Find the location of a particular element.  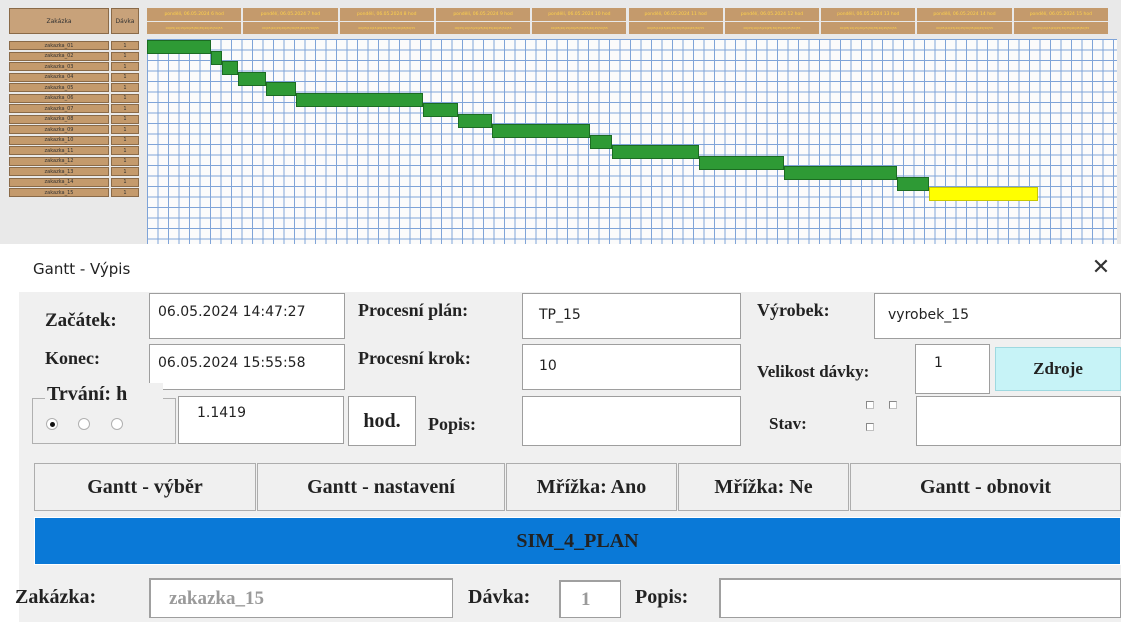

trvani-field: 1.1419 is located at coordinates (261, 420).